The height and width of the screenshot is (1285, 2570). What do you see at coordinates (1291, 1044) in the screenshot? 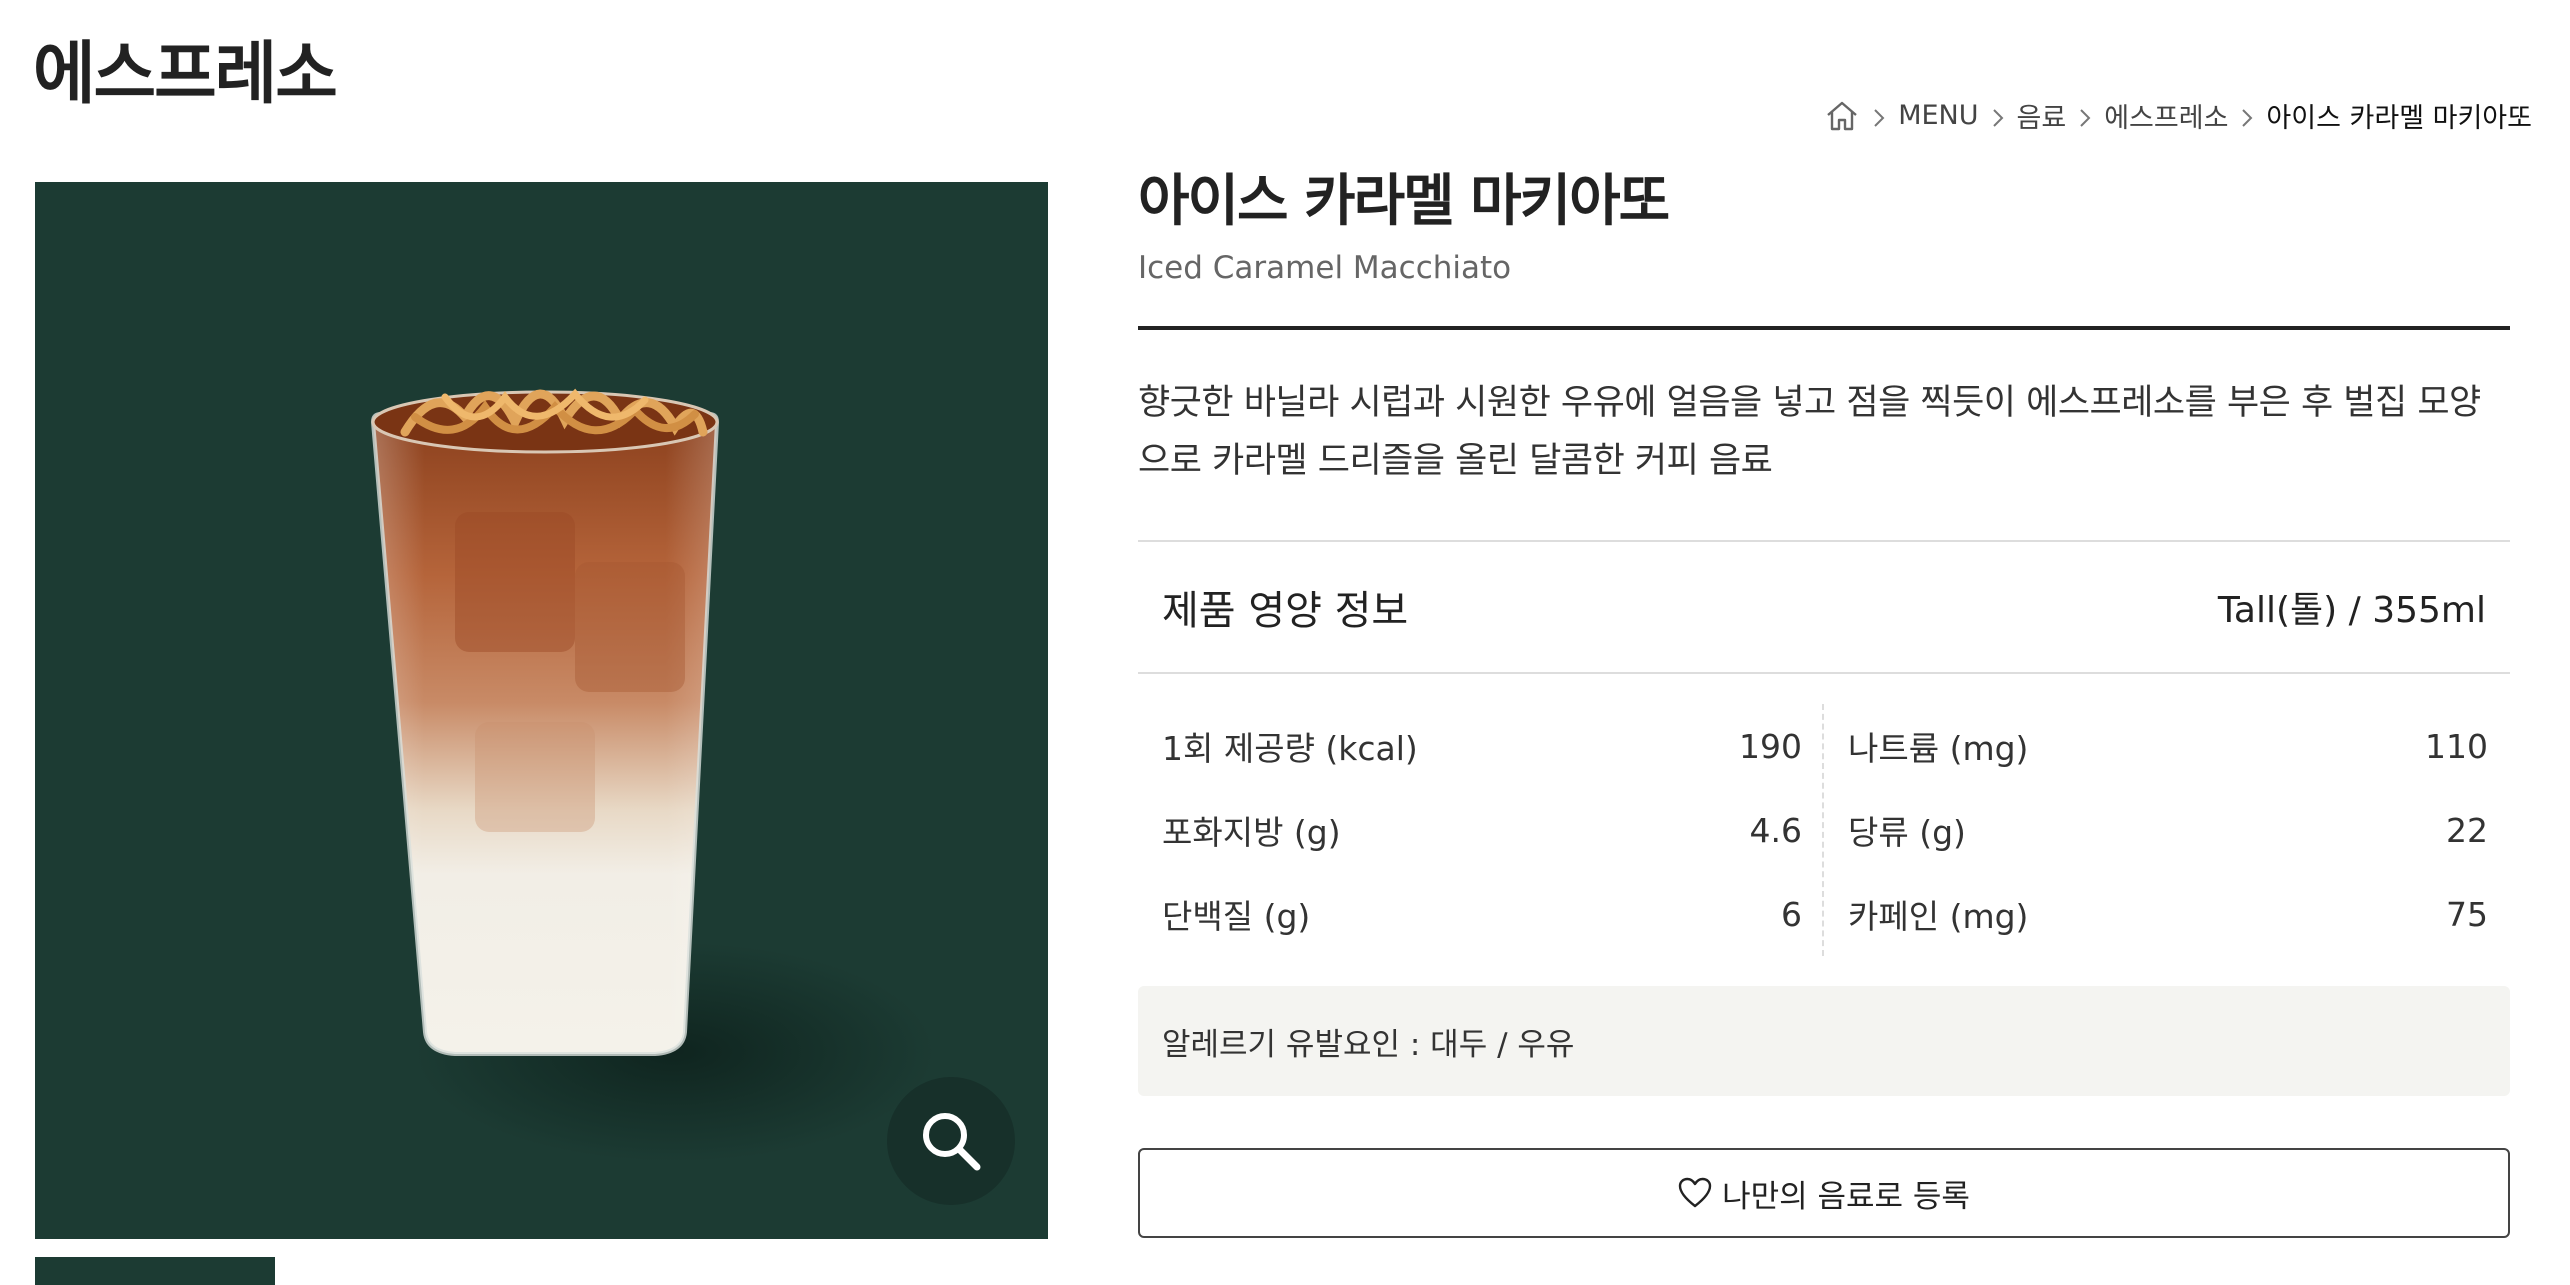
I see `allergy-label: 알레르기 유발요인 :` at bounding box center [1291, 1044].